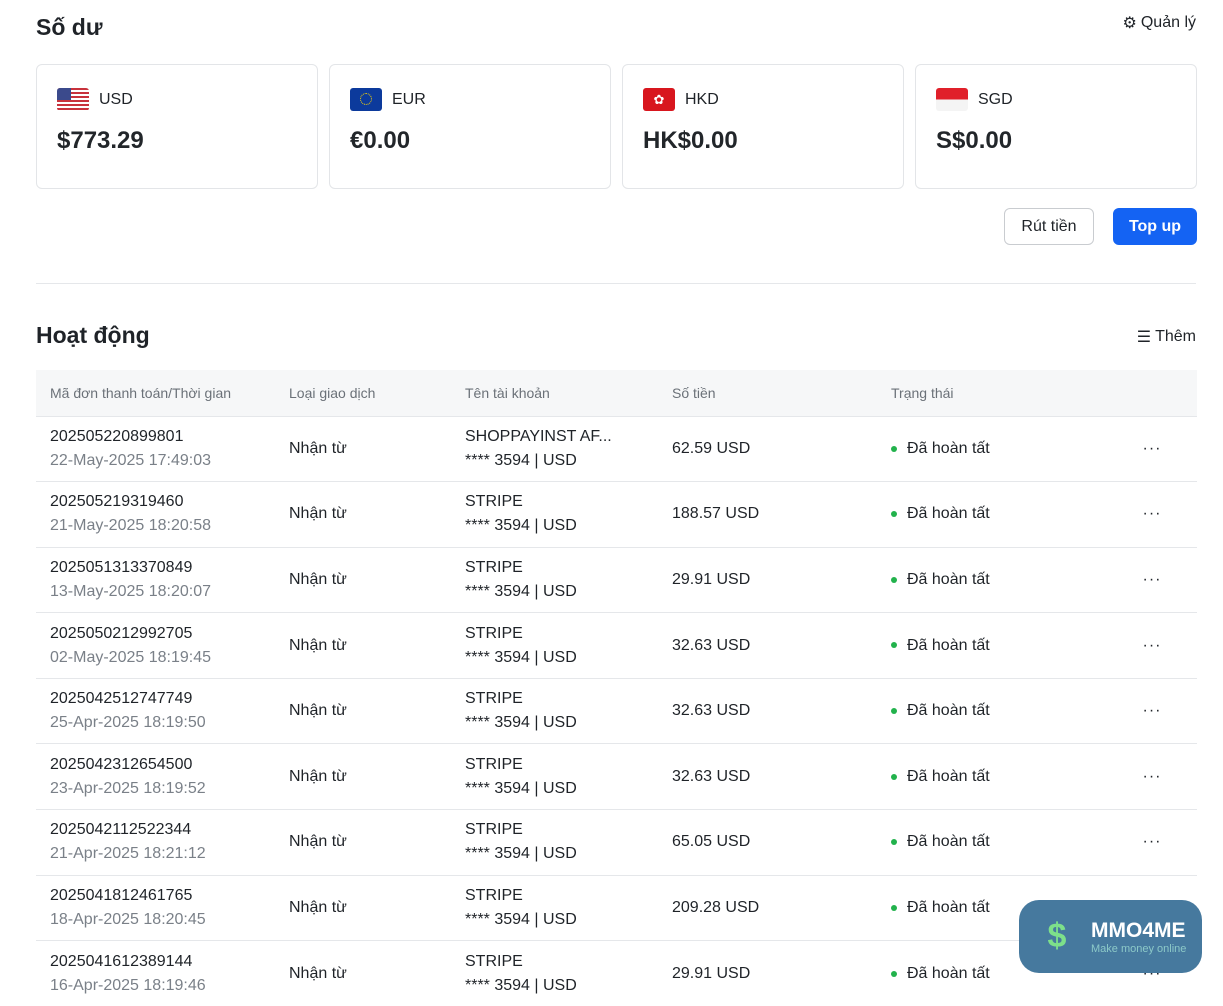  What do you see at coordinates (377, 393) in the screenshot?
I see `col-header-type: Loại giao dịch` at bounding box center [377, 393].